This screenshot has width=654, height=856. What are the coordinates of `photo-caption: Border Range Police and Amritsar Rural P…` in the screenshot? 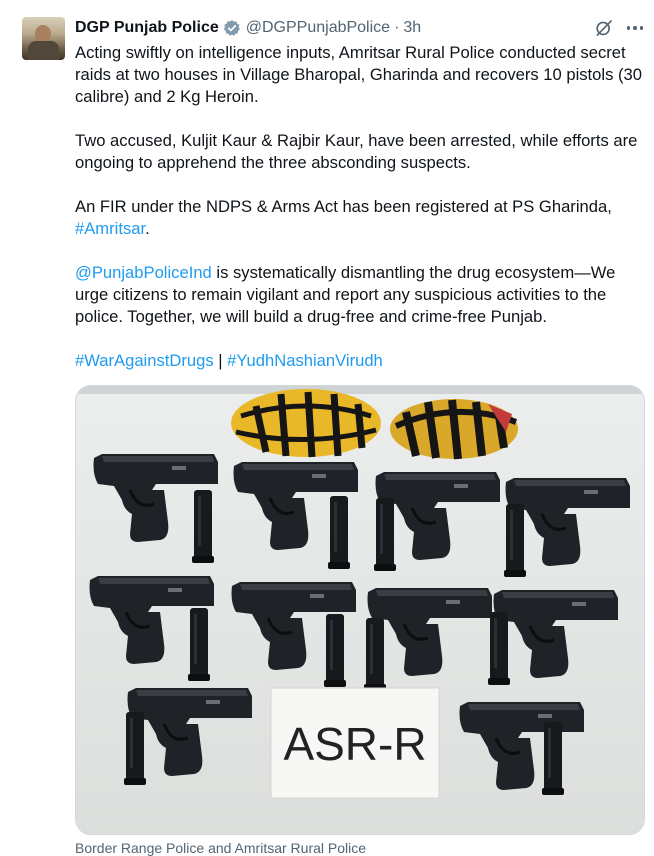 It's located at (221, 848).